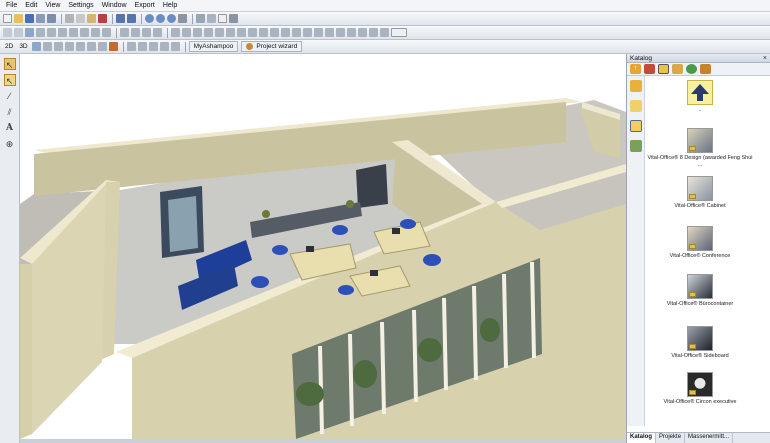 This screenshot has height=443, width=770. What do you see at coordinates (233, 18) in the screenshot?
I see `settings-icon` at bounding box center [233, 18].